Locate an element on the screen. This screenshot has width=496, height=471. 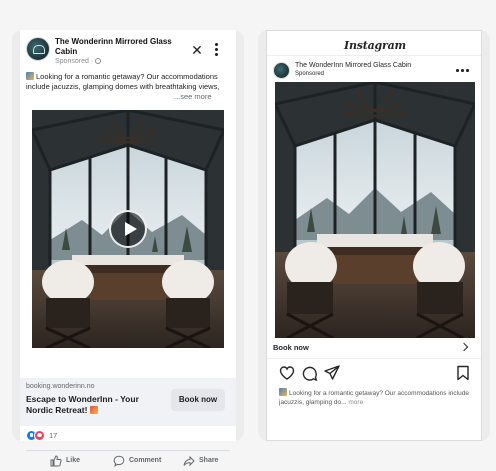
account-avatar is located at coordinates (281, 70).